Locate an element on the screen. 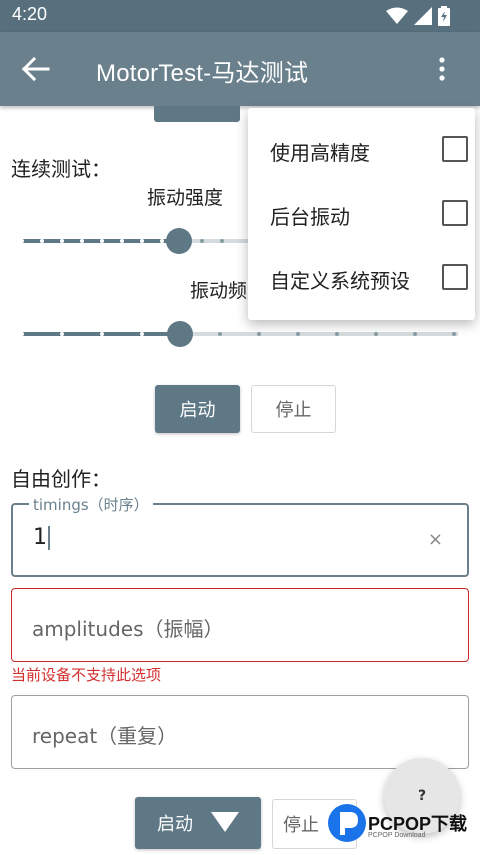 The image size is (480, 855). pcpop-logo-icon is located at coordinates (347, 823).